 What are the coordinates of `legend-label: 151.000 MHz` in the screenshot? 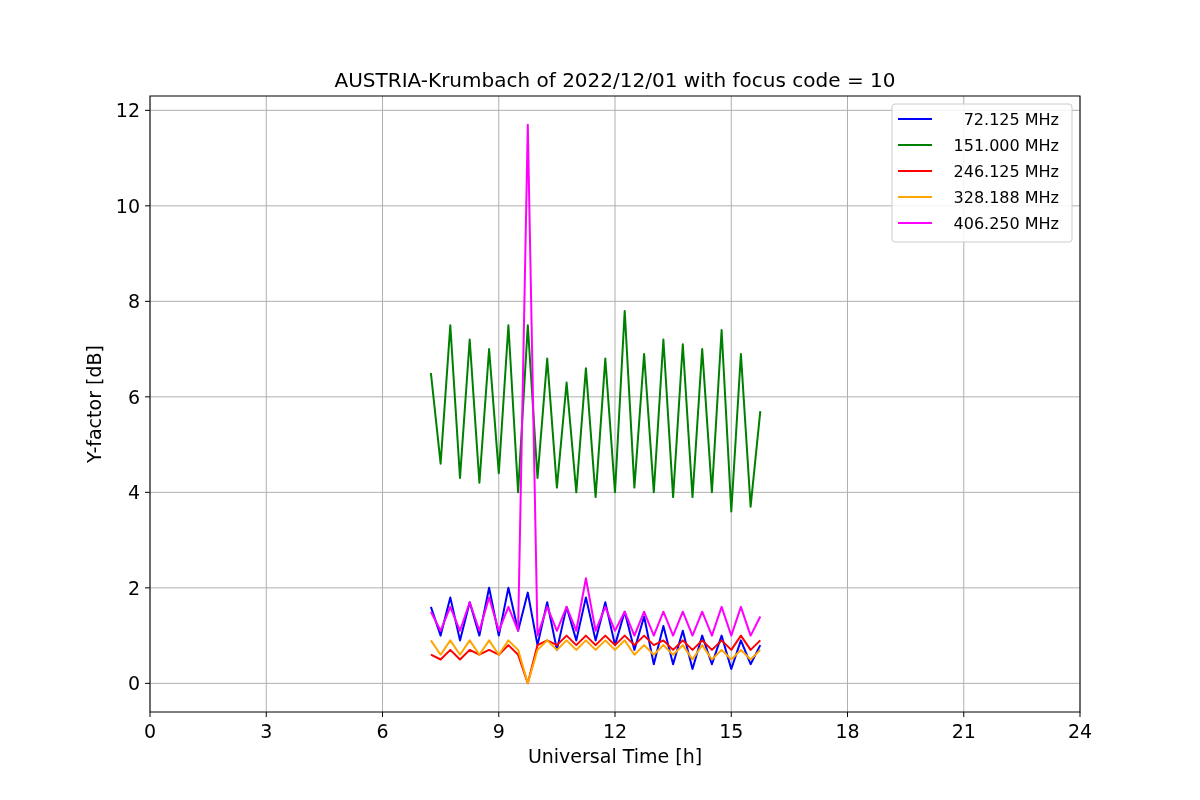 It's located at (1006, 145).